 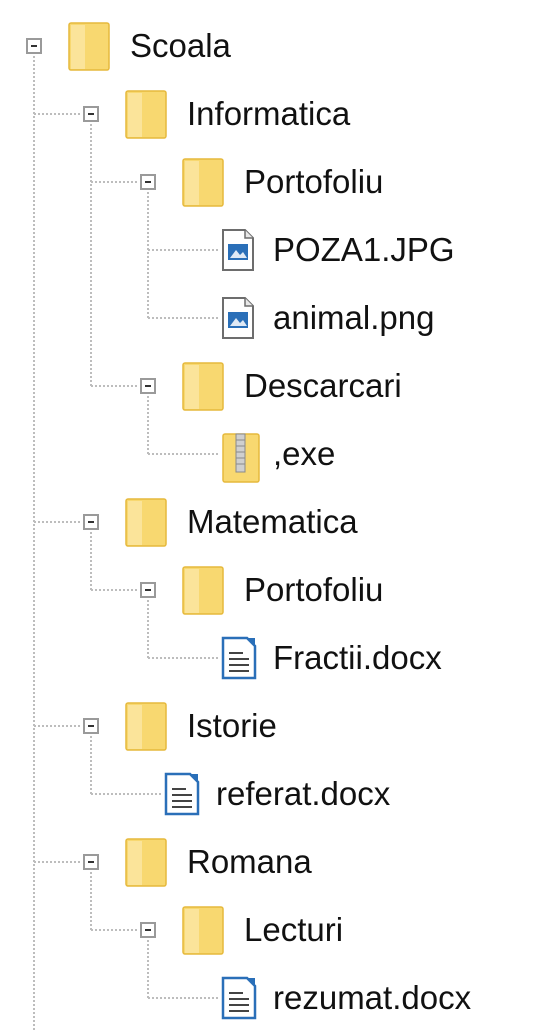 What do you see at coordinates (357, 657) in the screenshot?
I see `tree-item-label: Fractii.docx` at bounding box center [357, 657].